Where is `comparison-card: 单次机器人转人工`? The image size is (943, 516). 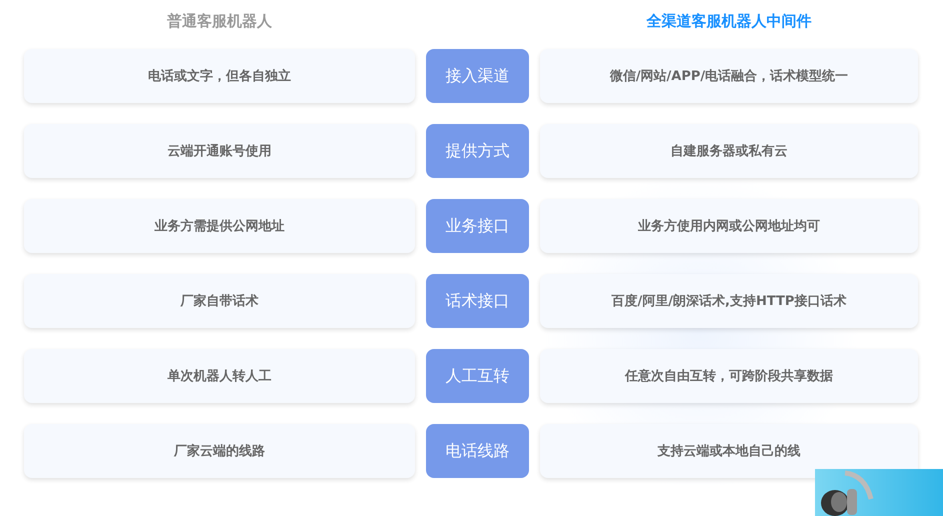
comparison-card: 单次机器人转人工 is located at coordinates (219, 376).